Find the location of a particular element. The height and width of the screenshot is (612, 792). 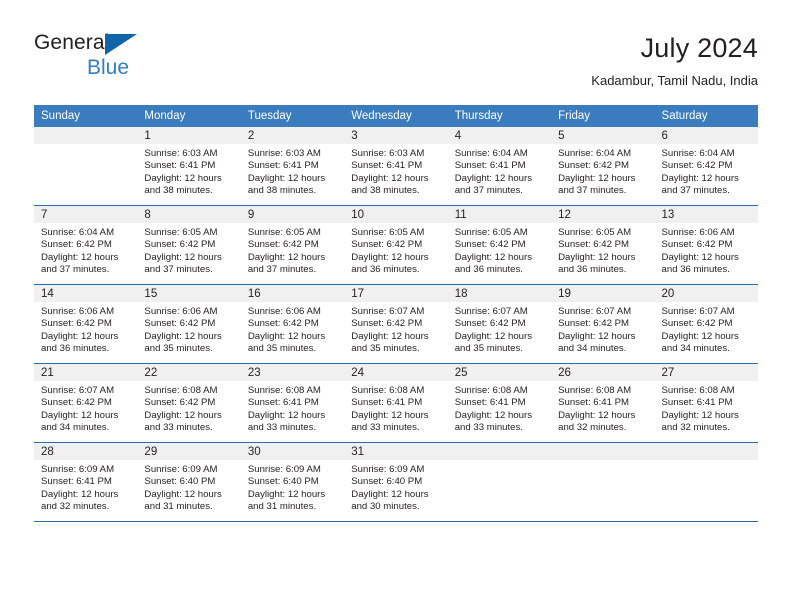

daylight-text-line2: and 38 minutes. is located at coordinates (178, 190).